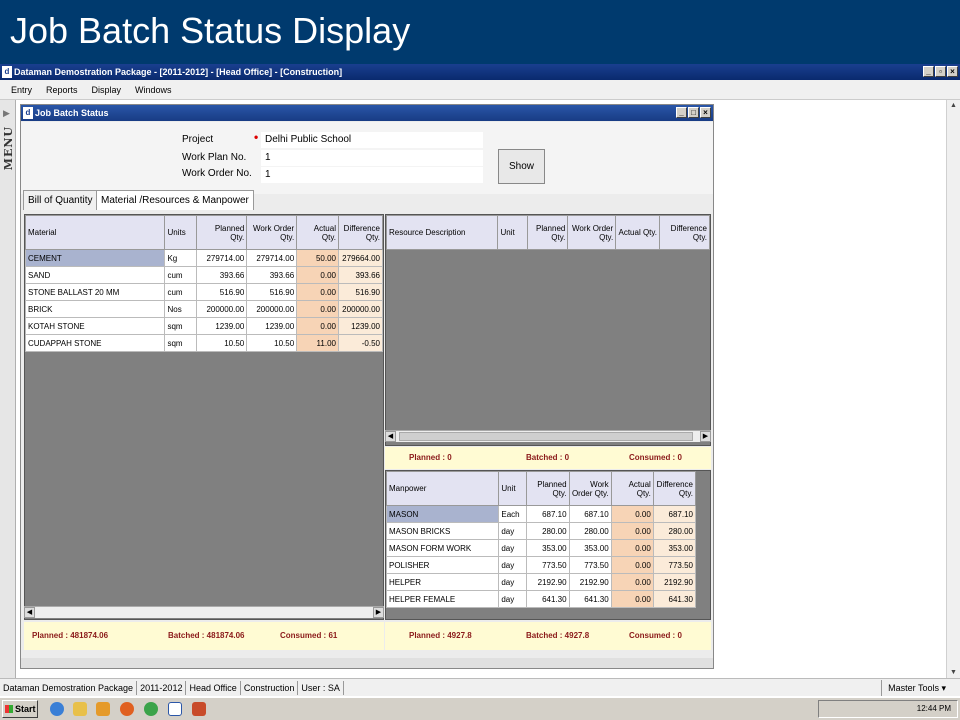  What do you see at coordinates (655, 457) in the screenshot?
I see `resource-consumed: Consumed : 0` at bounding box center [655, 457].